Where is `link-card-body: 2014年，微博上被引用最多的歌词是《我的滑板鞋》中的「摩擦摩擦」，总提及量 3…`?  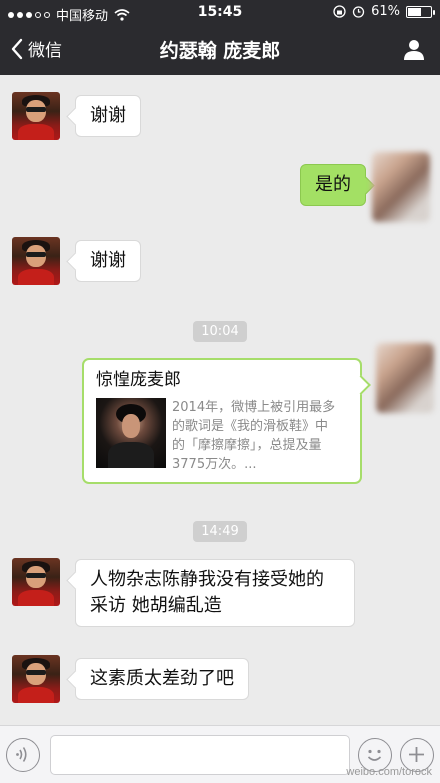
link-card-body: 2014年，微博上被引用最多的歌词是《我的滑板鞋》中的「摩擦摩擦」，总提及量 3… is located at coordinates (222, 436).